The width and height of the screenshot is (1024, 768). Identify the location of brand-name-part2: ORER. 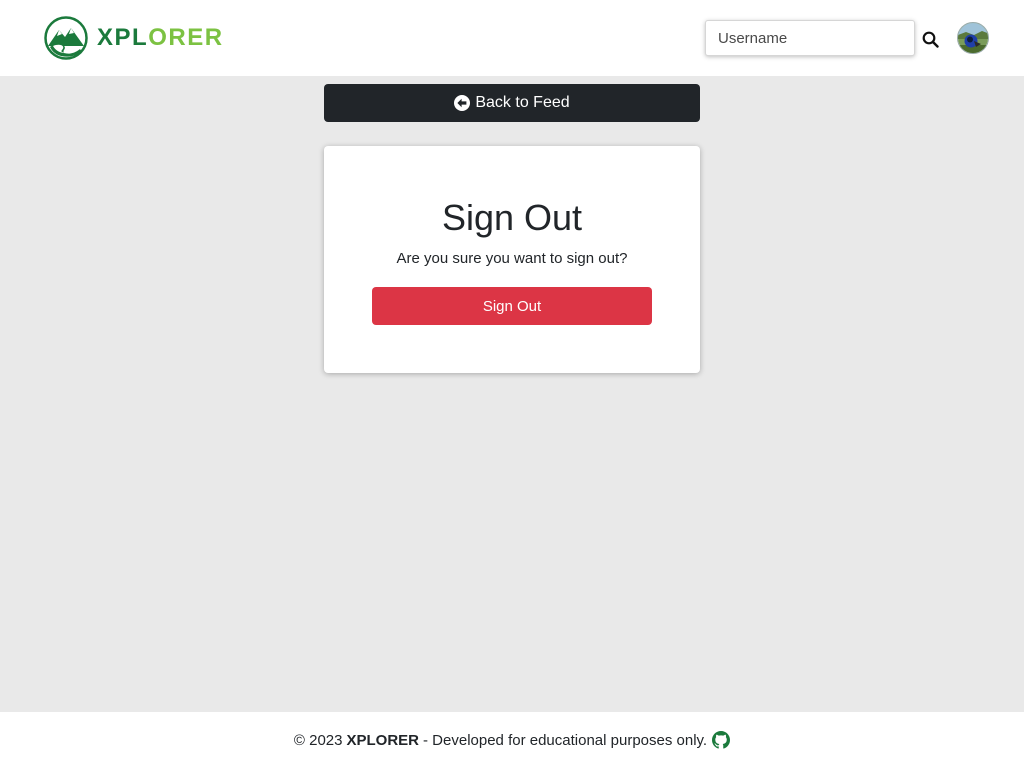
(186, 37).